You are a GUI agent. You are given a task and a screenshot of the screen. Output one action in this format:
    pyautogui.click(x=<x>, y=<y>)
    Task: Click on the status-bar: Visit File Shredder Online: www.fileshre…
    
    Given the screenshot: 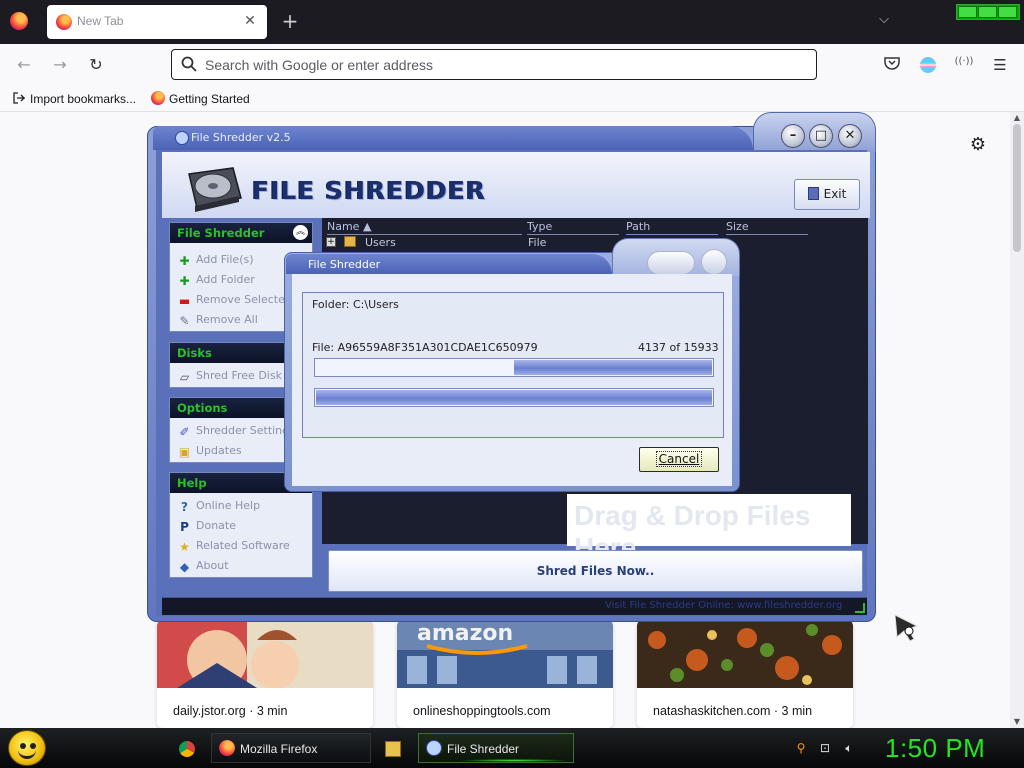 What is the action you would take?
    pyautogui.click(x=514, y=606)
    